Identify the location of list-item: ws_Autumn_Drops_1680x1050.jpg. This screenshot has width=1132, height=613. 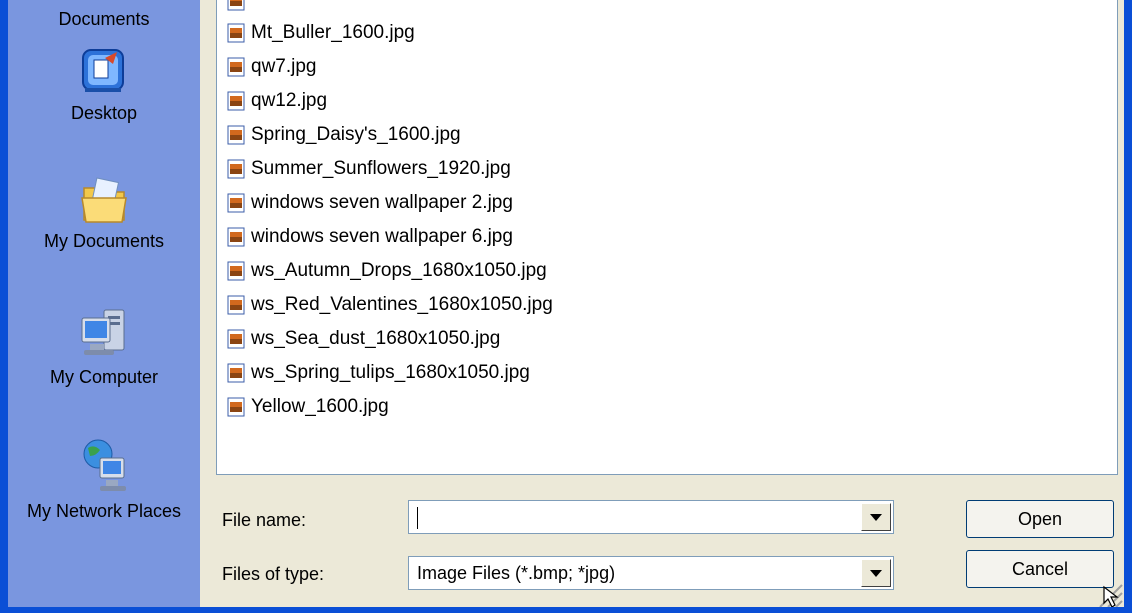
(387, 271).